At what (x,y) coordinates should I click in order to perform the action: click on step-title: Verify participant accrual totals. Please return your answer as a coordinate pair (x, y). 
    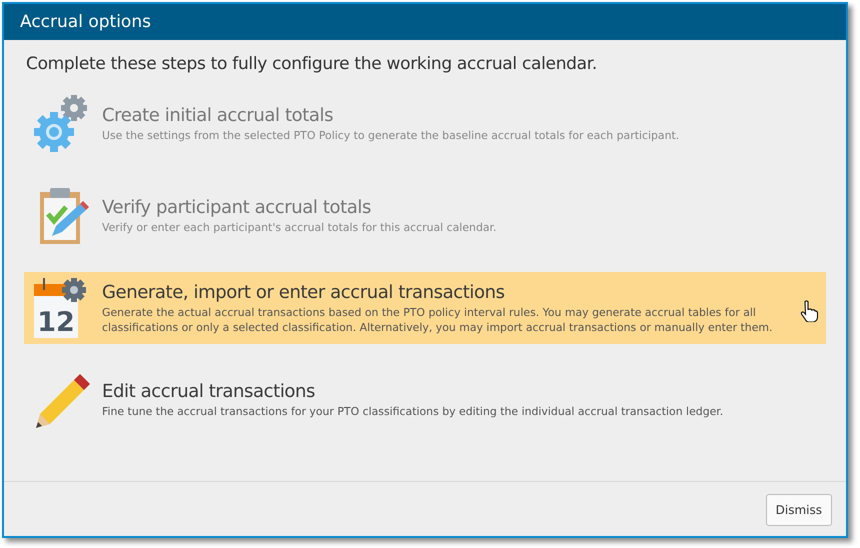
    Looking at the image, I should click on (237, 207).